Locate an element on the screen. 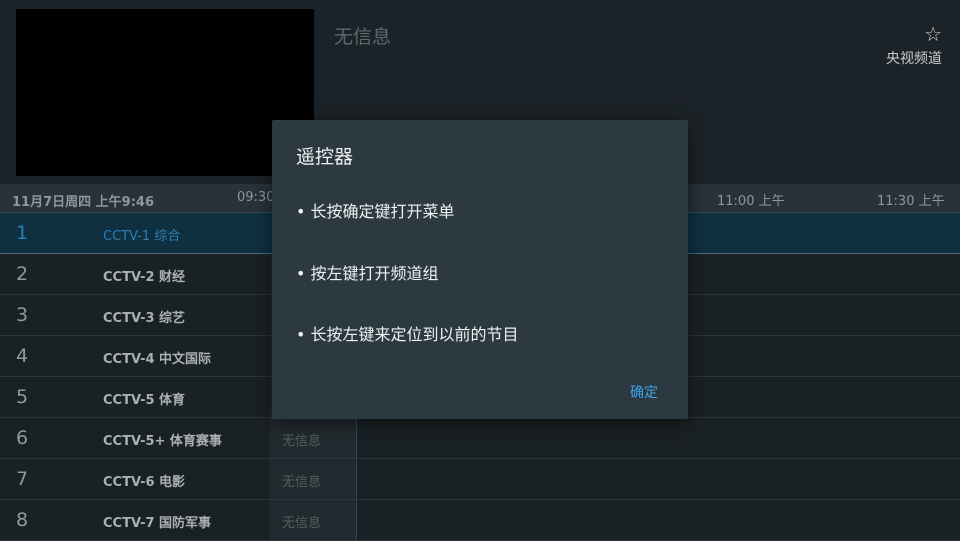 This screenshot has height=541, width=960. channel-number: 6 is located at coordinates (22, 438).